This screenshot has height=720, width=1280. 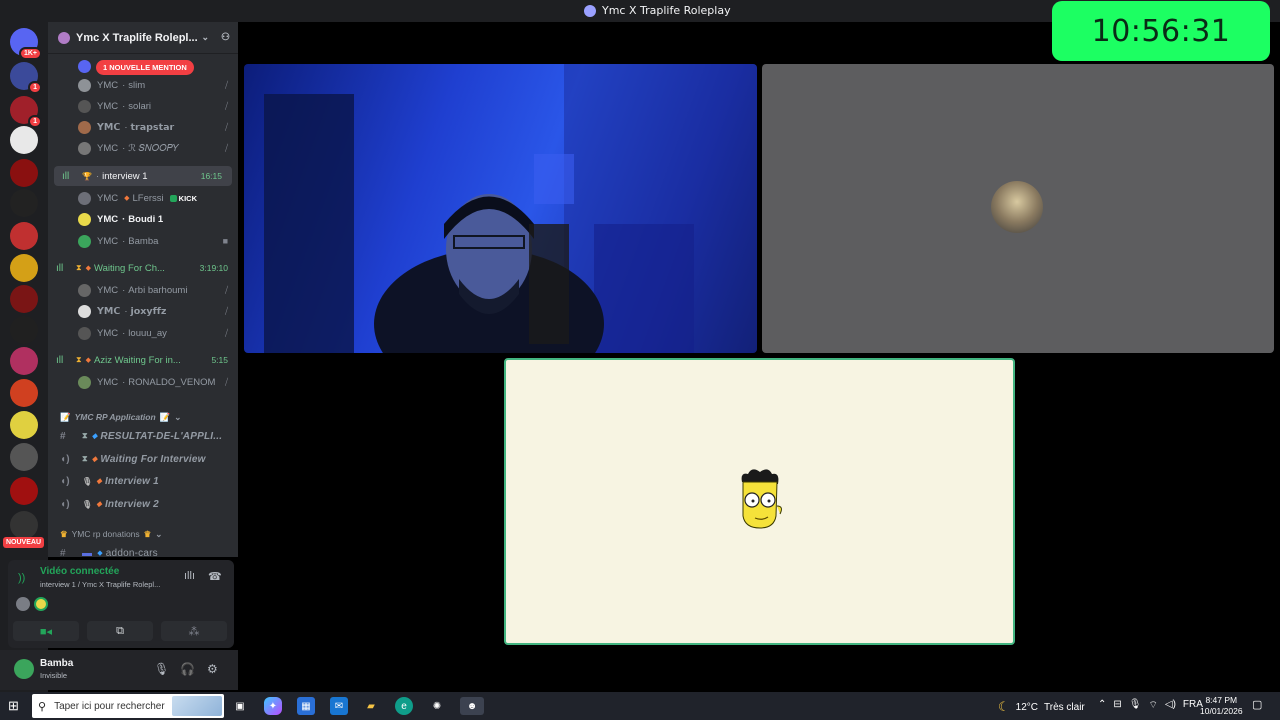 I want to click on camera-button: ■◂, so click(x=46, y=631).